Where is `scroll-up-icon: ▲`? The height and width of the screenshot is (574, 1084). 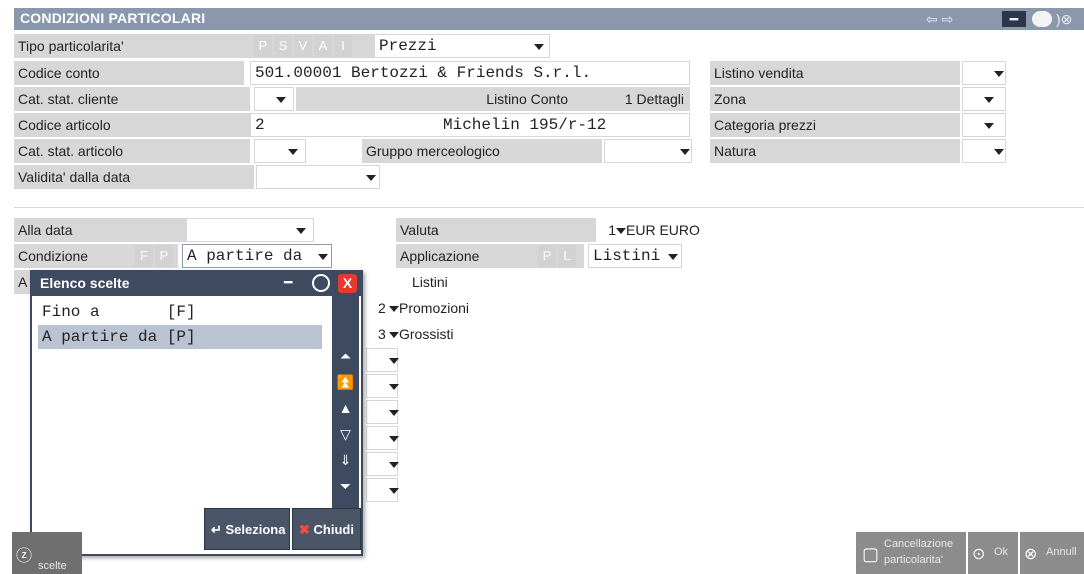
scroll-up-icon: ▲ is located at coordinates (345, 408).